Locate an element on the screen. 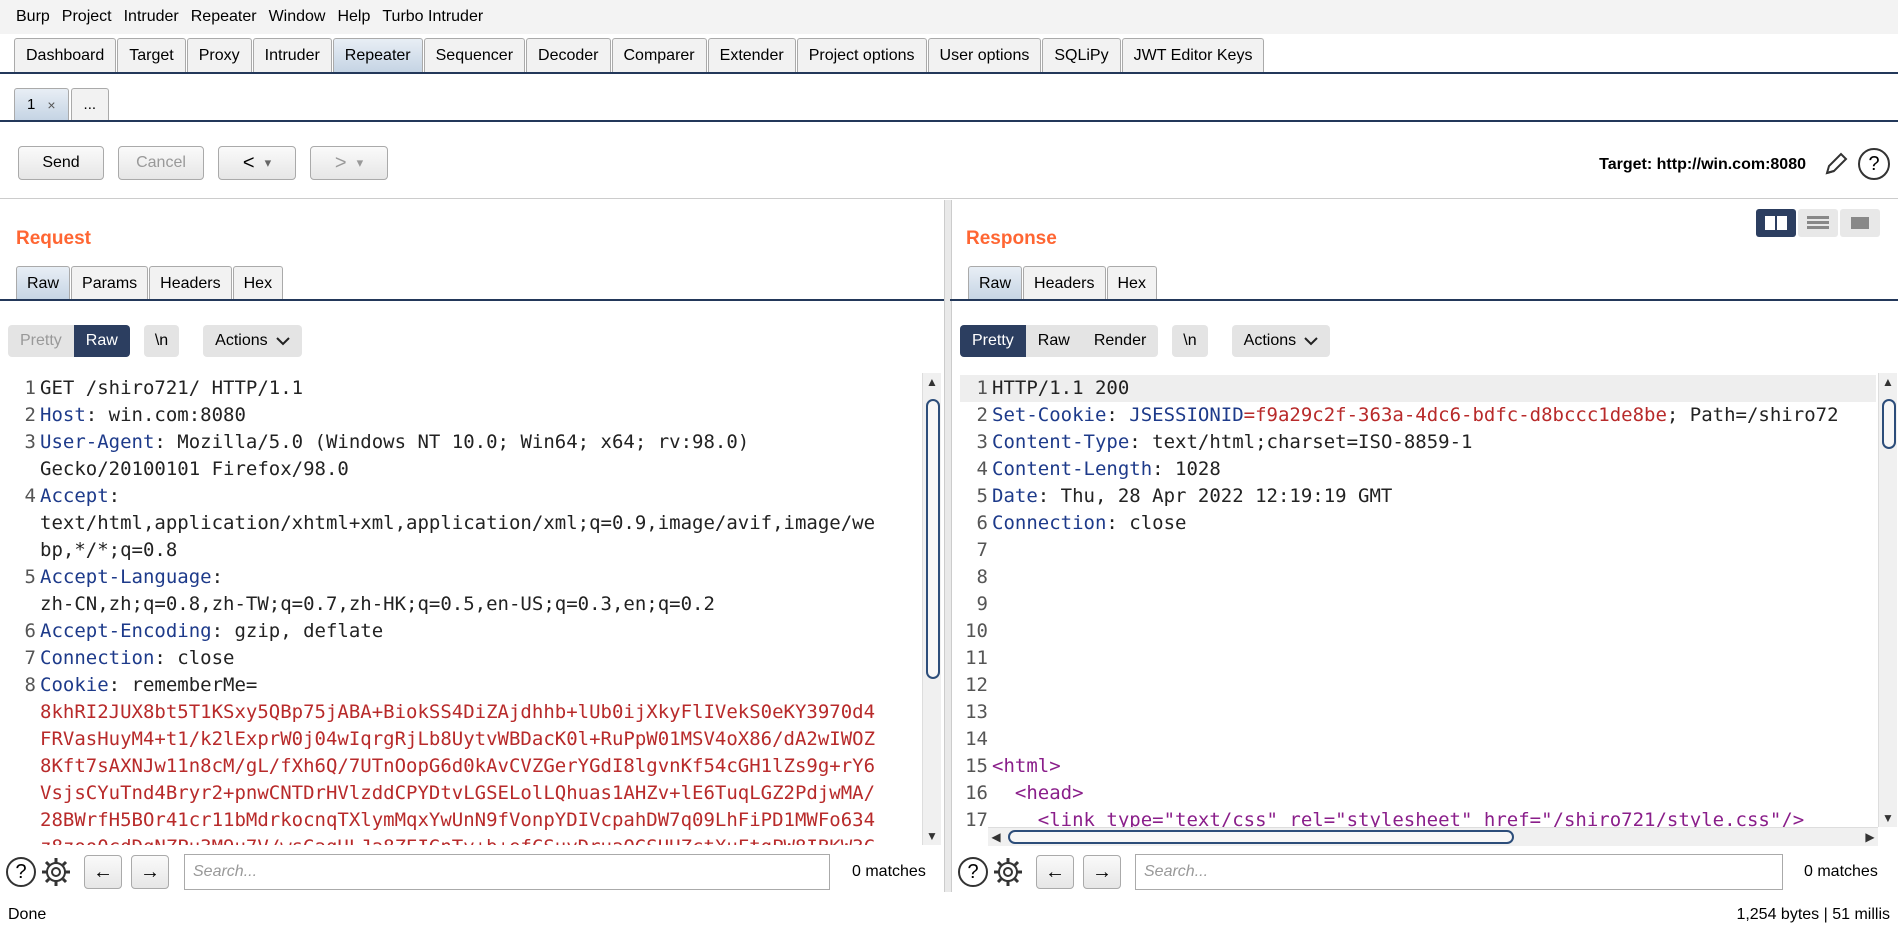  request-raw-toggle: Raw is located at coordinates (101, 341).